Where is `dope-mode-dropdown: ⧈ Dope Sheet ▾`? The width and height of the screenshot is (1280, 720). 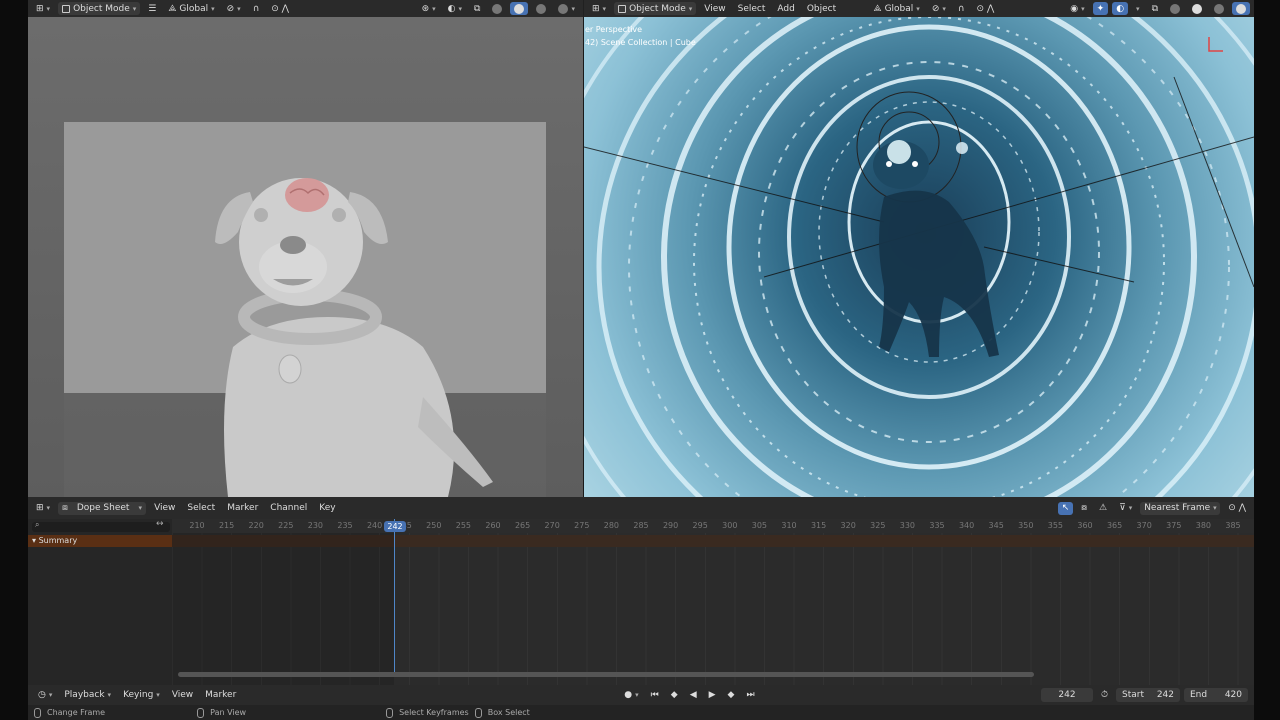
dope-mode-dropdown: ⧈ Dope Sheet ▾ is located at coordinates (102, 508).